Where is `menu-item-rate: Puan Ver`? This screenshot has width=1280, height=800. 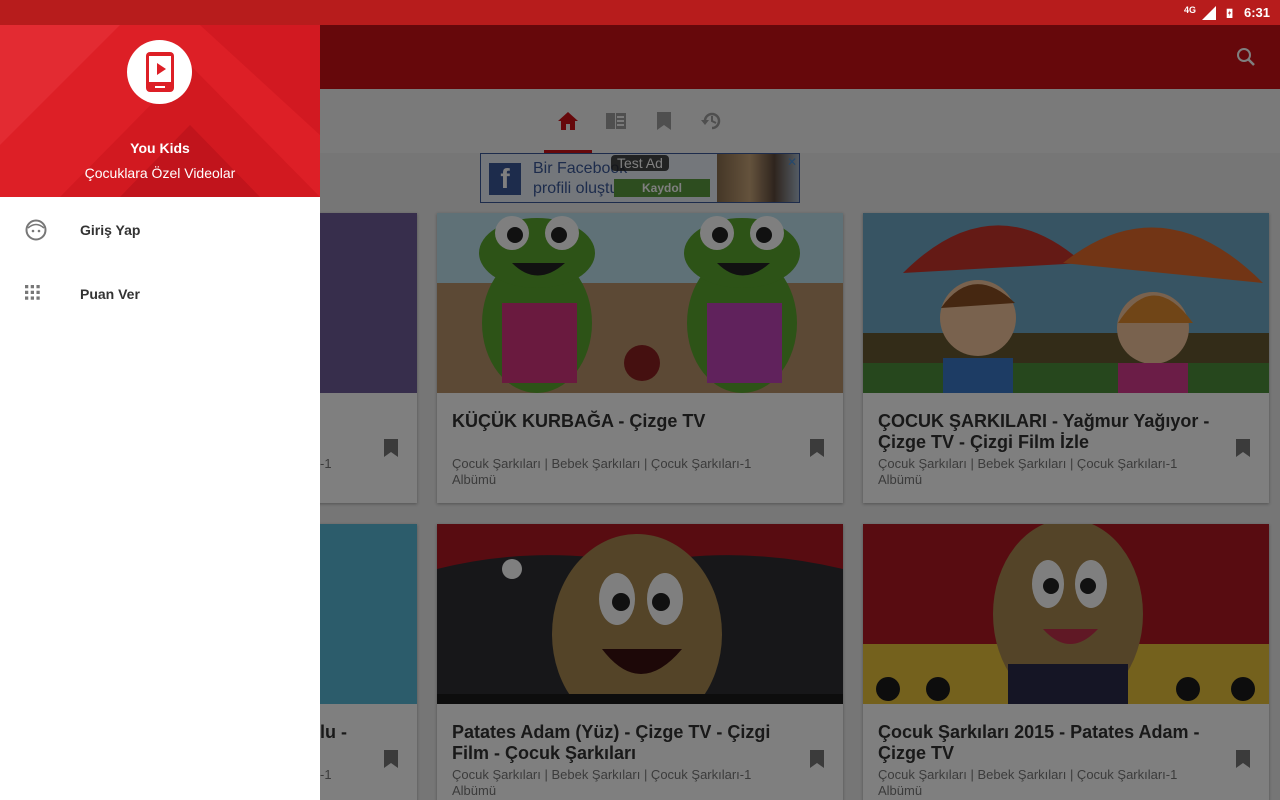
menu-item-rate: Puan Ver is located at coordinates (160, 294).